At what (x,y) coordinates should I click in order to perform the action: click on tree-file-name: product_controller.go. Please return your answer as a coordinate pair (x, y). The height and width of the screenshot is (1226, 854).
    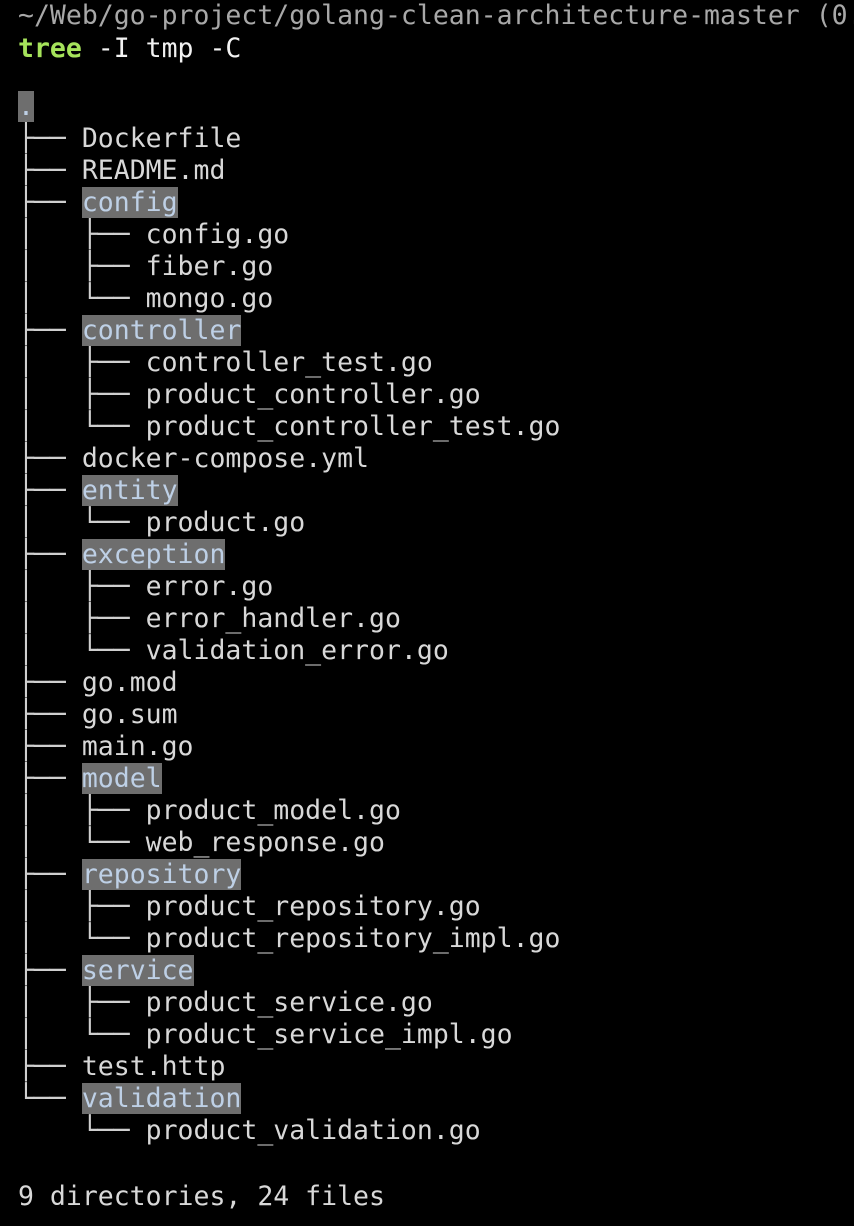
    Looking at the image, I should click on (313, 394).